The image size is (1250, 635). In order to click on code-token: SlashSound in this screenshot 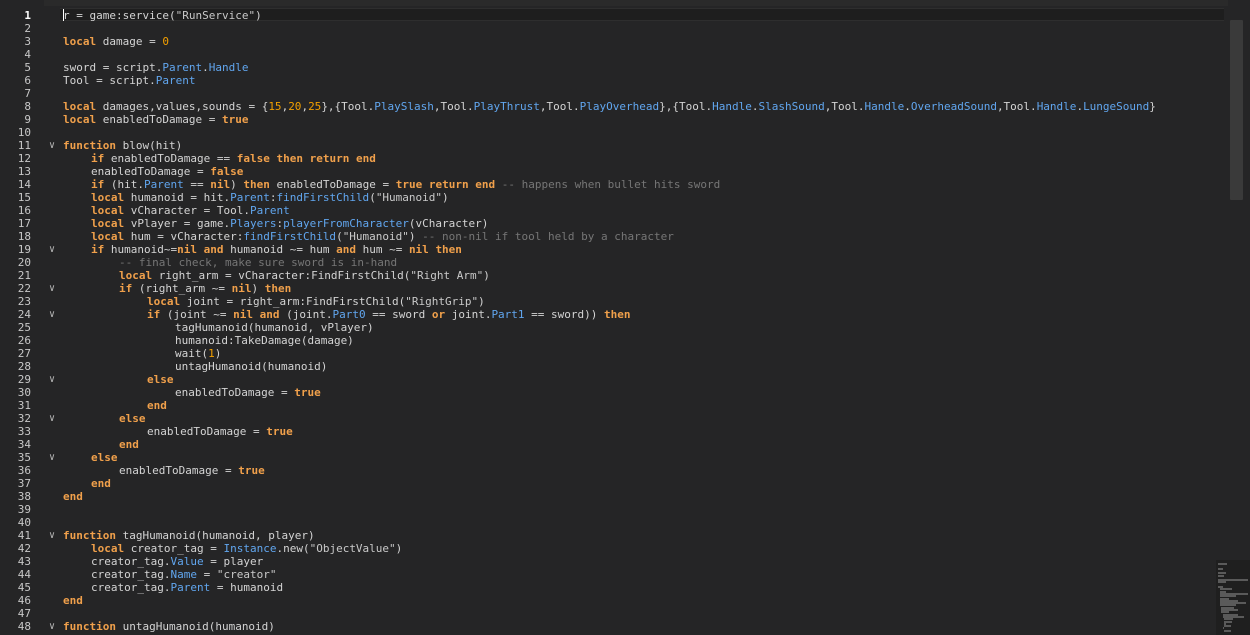, I will do `click(791, 106)`.